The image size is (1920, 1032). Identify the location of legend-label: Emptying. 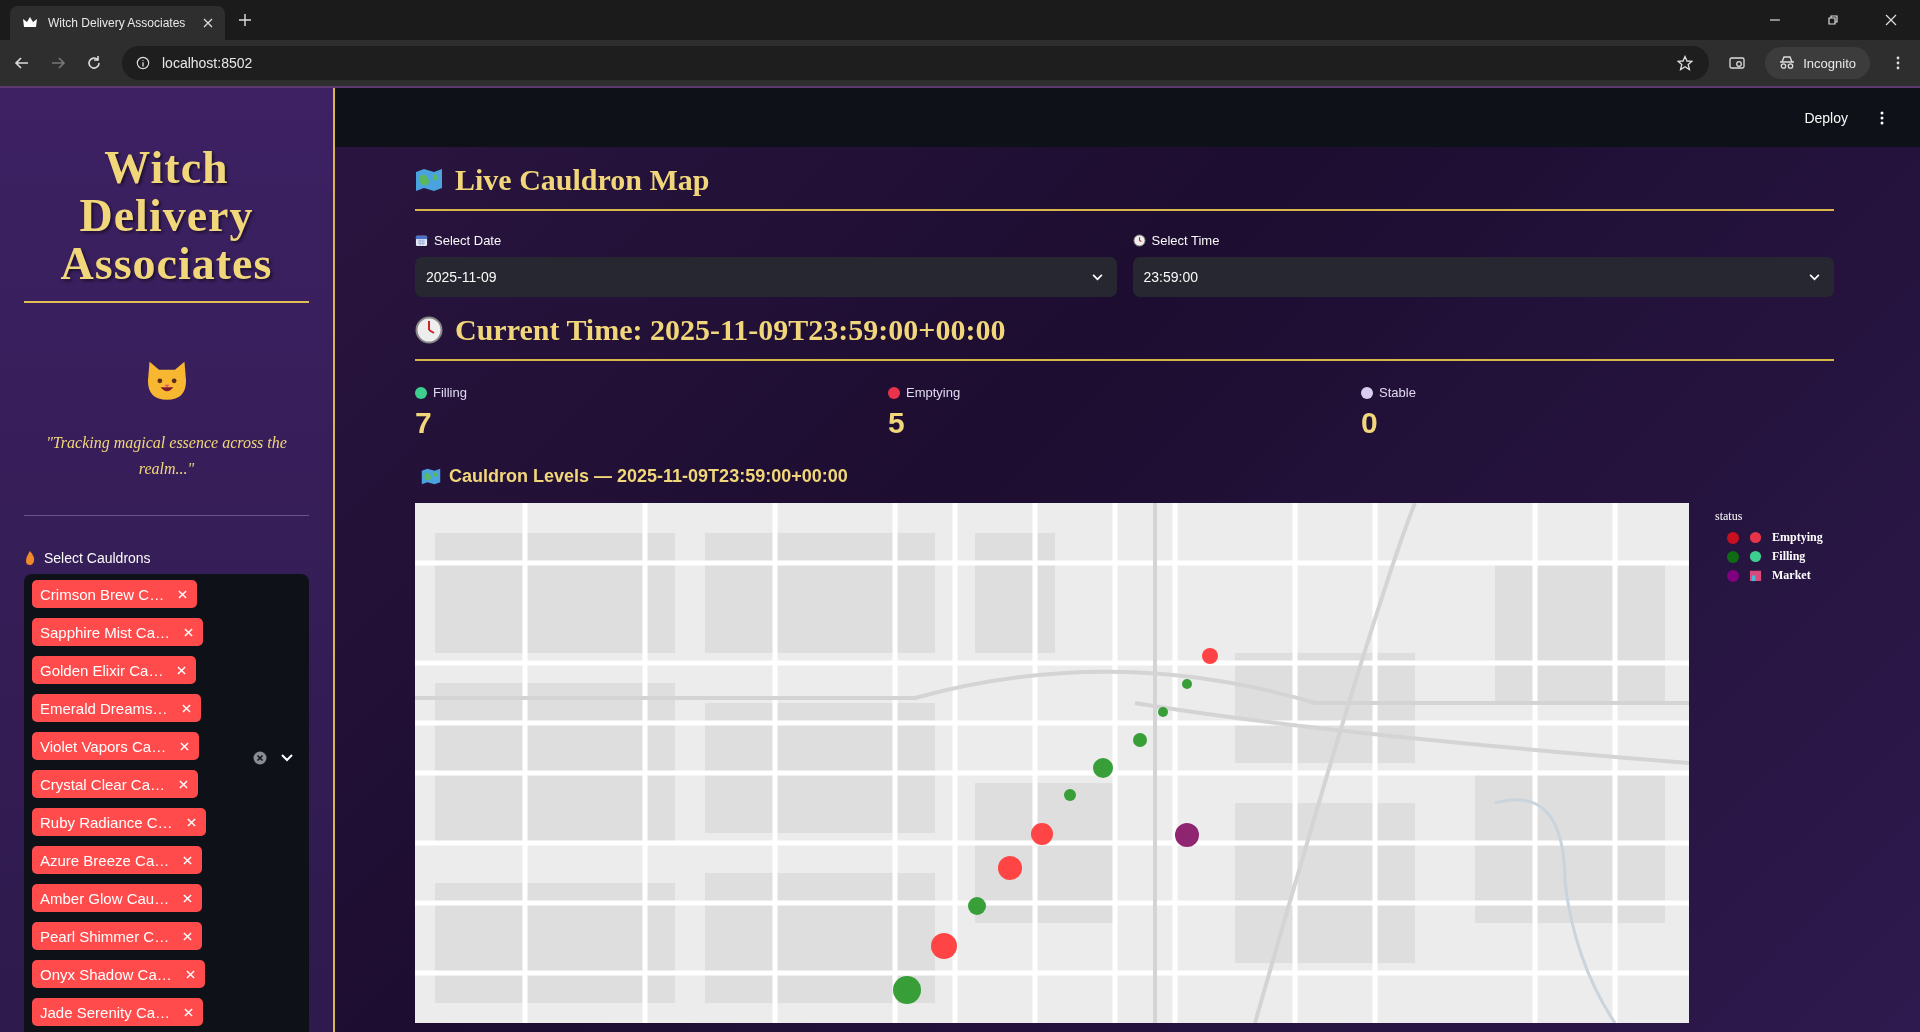
(1797, 537).